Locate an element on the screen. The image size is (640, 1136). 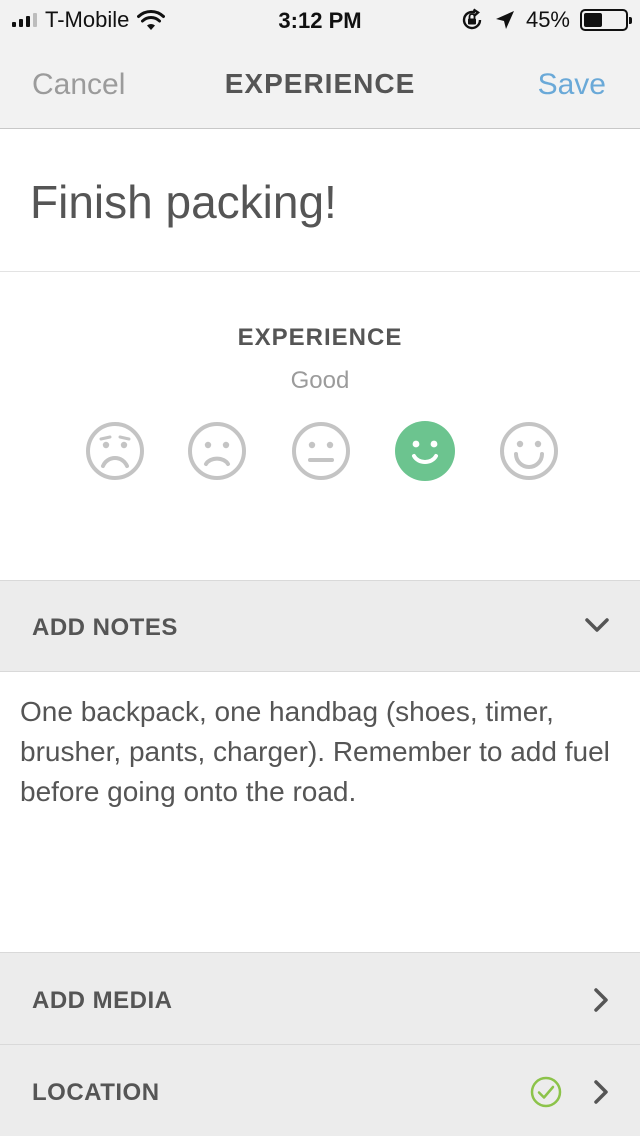
very-sad-face-icon is located at coordinates (115, 451).